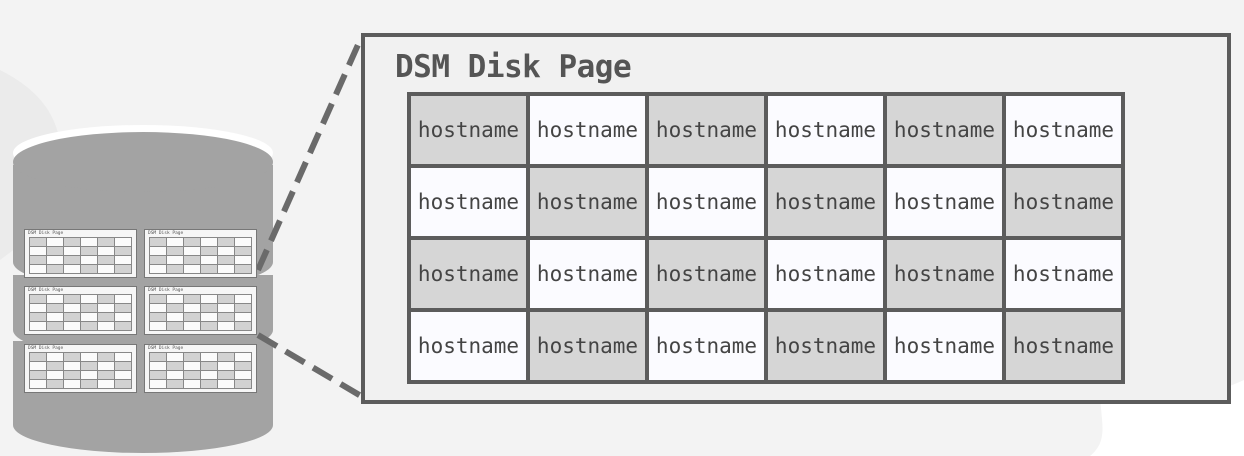 The height and width of the screenshot is (456, 1244). I want to click on zoom-line-bottom, so click(309, 365).